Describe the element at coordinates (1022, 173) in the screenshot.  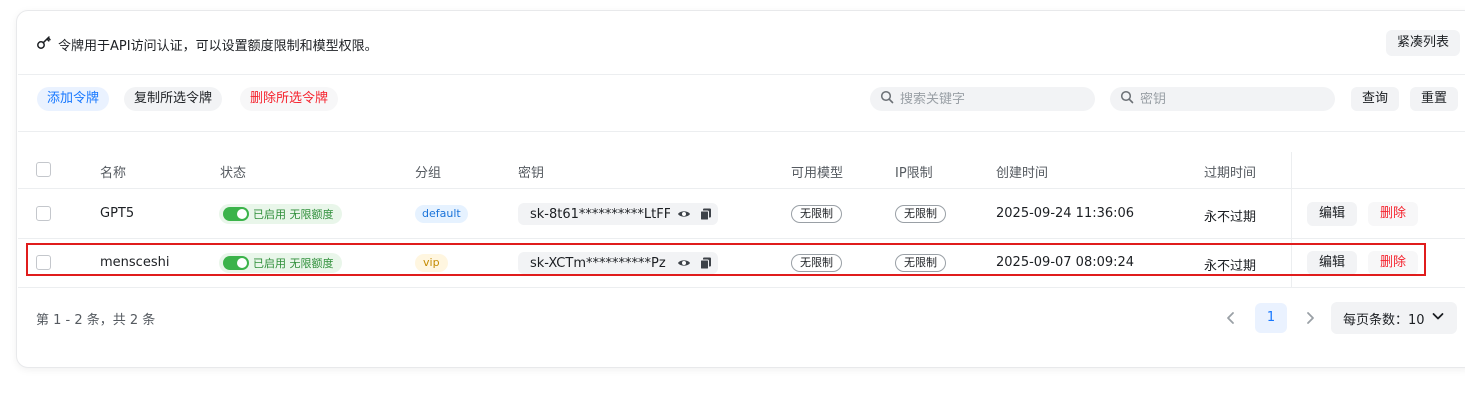
I see `column-header-created: 创建时间` at that location.